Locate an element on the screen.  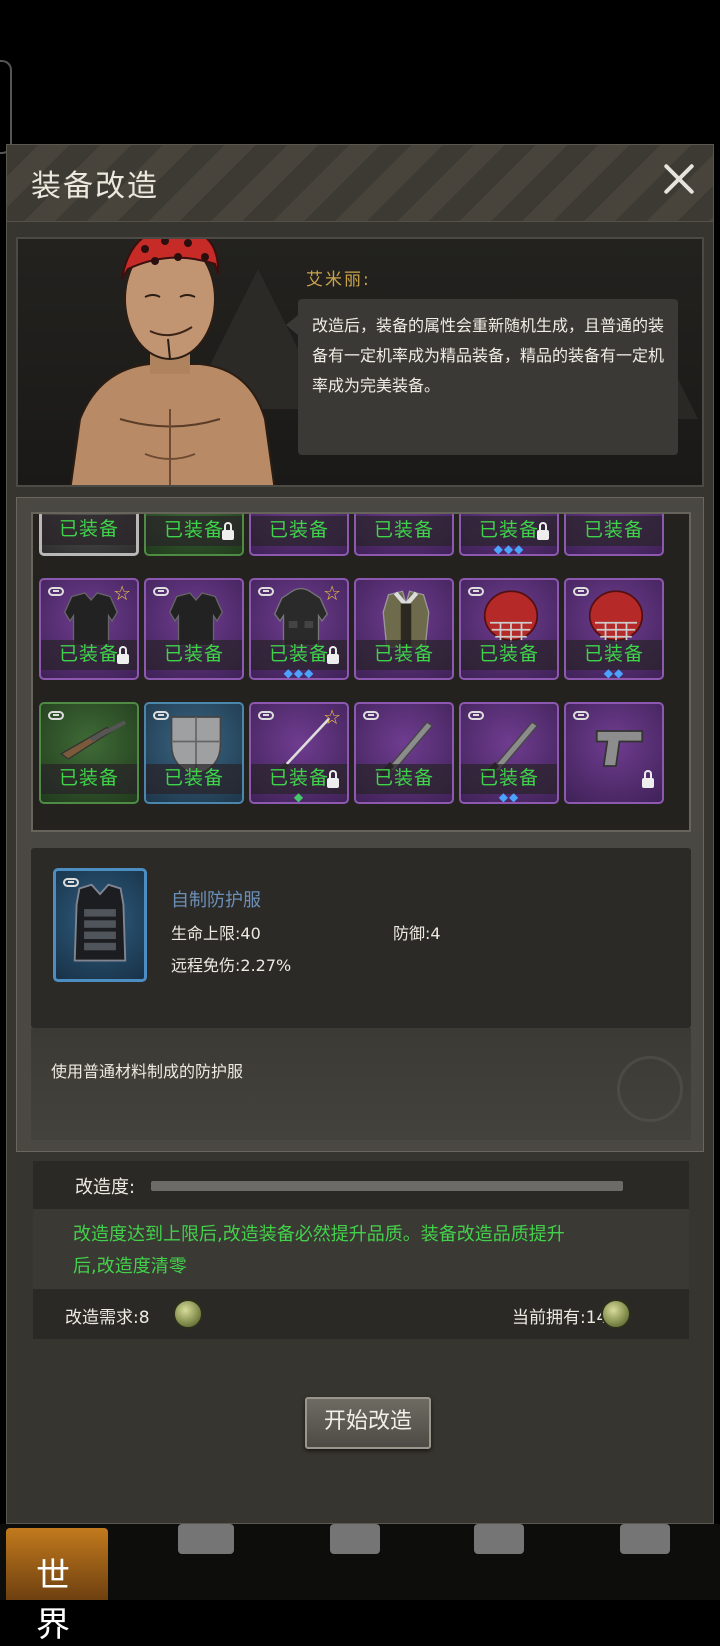
close-button is located at coordinates (679, 179).